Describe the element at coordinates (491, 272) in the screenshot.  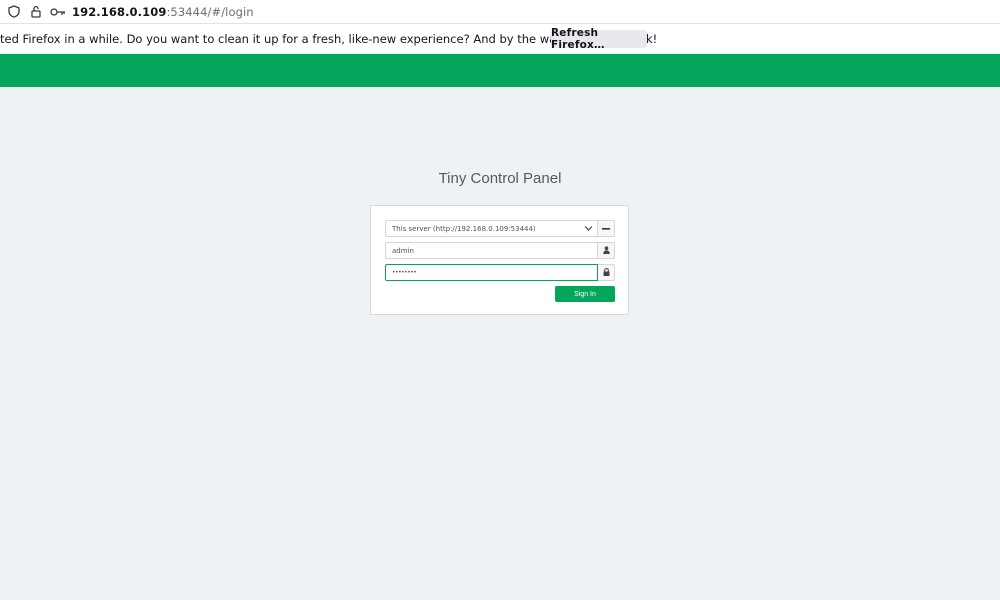
I see `password-field: ••••••••` at that location.